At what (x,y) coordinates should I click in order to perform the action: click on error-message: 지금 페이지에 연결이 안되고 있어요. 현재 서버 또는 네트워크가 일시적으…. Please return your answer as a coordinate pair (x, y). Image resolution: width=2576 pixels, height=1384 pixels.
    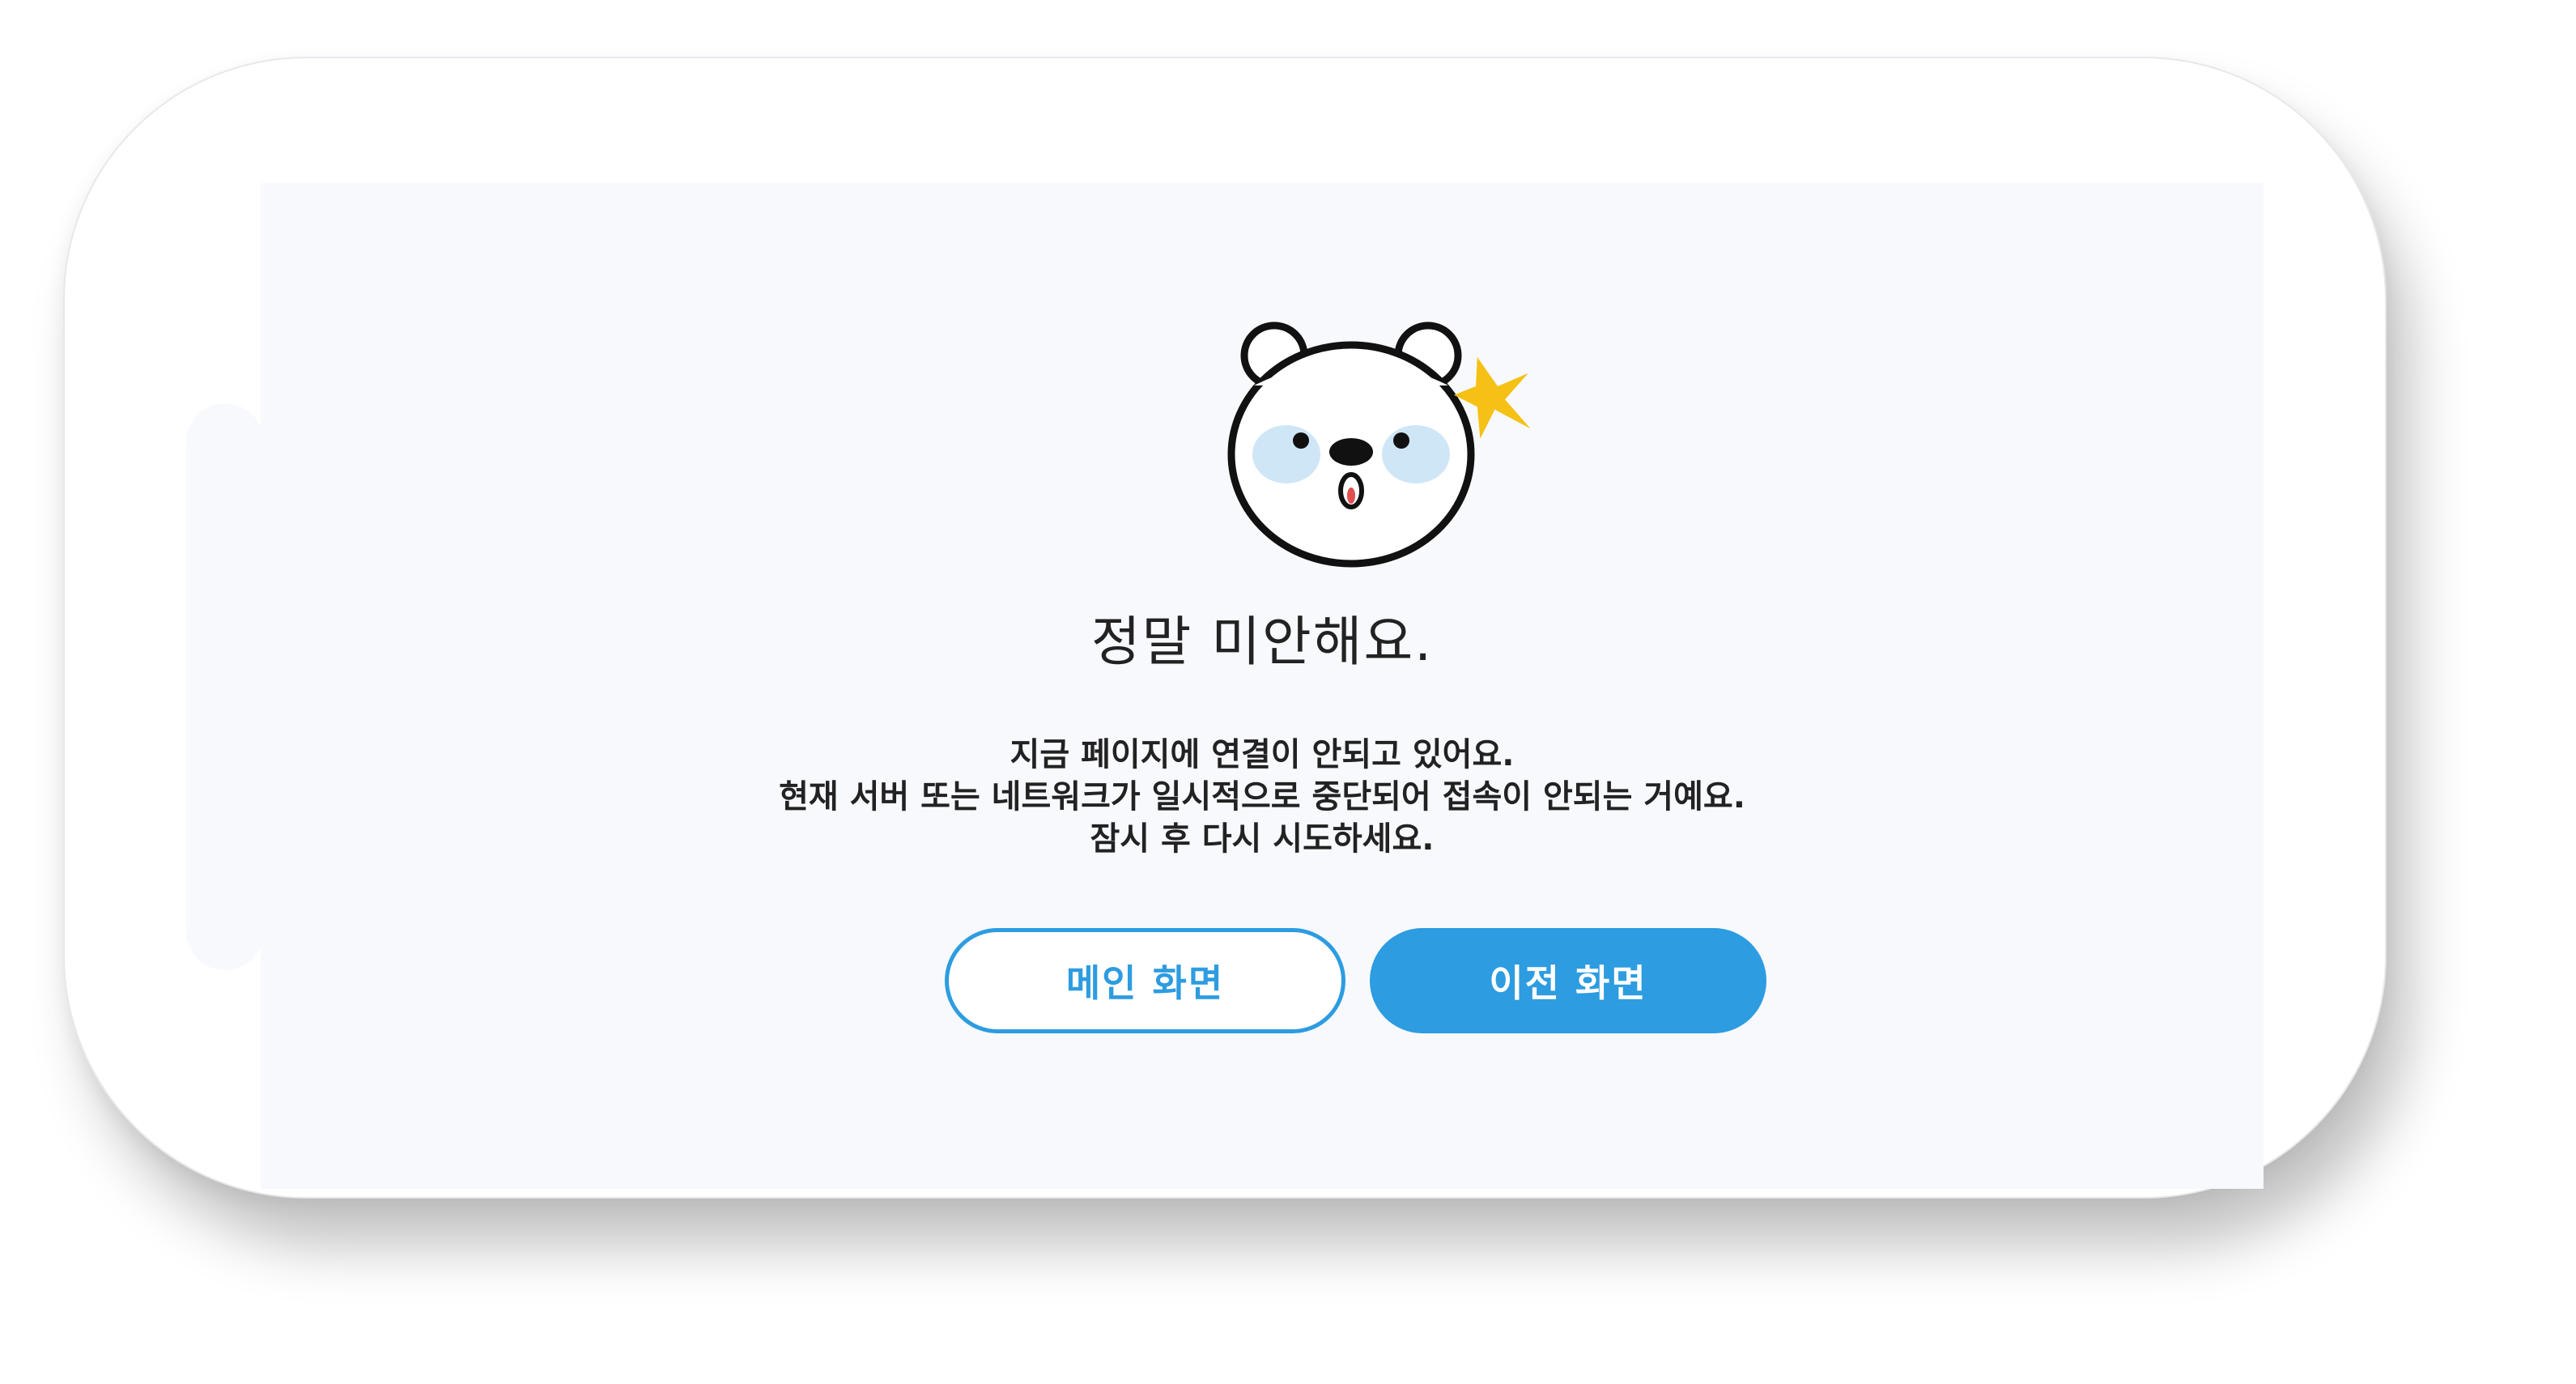
    Looking at the image, I should click on (1263, 797).